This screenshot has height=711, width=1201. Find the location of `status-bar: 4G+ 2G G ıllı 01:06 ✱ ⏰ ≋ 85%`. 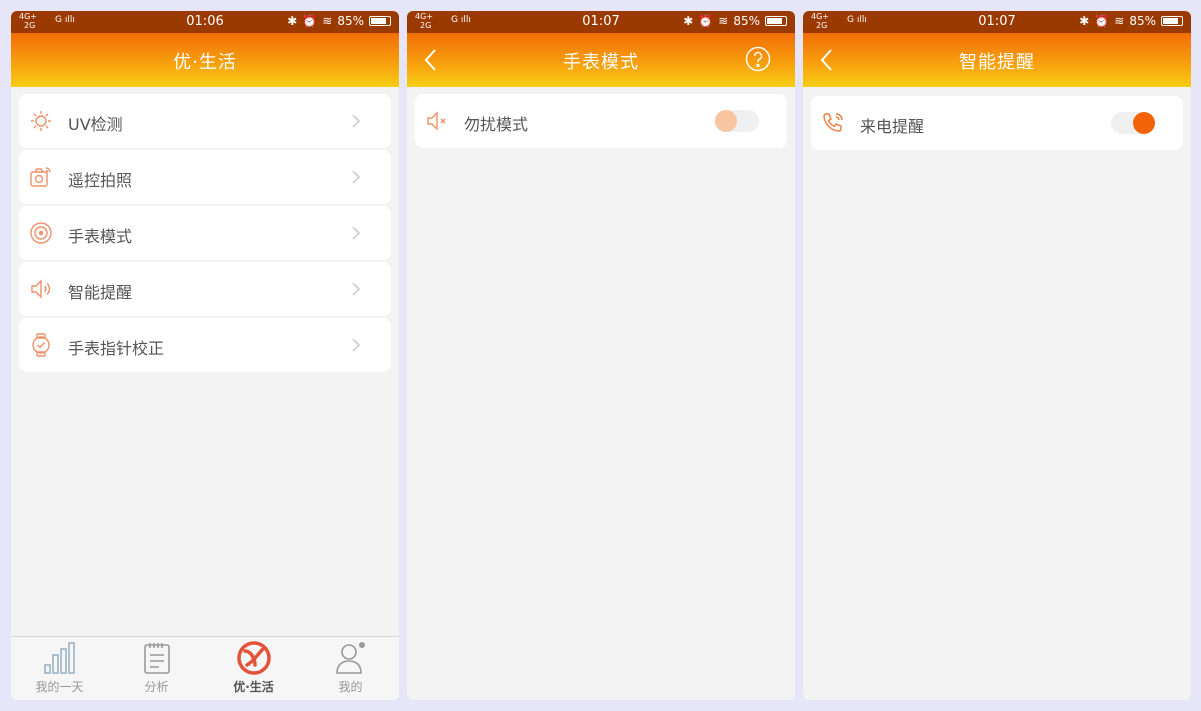

status-bar: 4G+ 2G G ıllı 01:06 ✱ ⏰ ≋ 85% is located at coordinates (205, 22).